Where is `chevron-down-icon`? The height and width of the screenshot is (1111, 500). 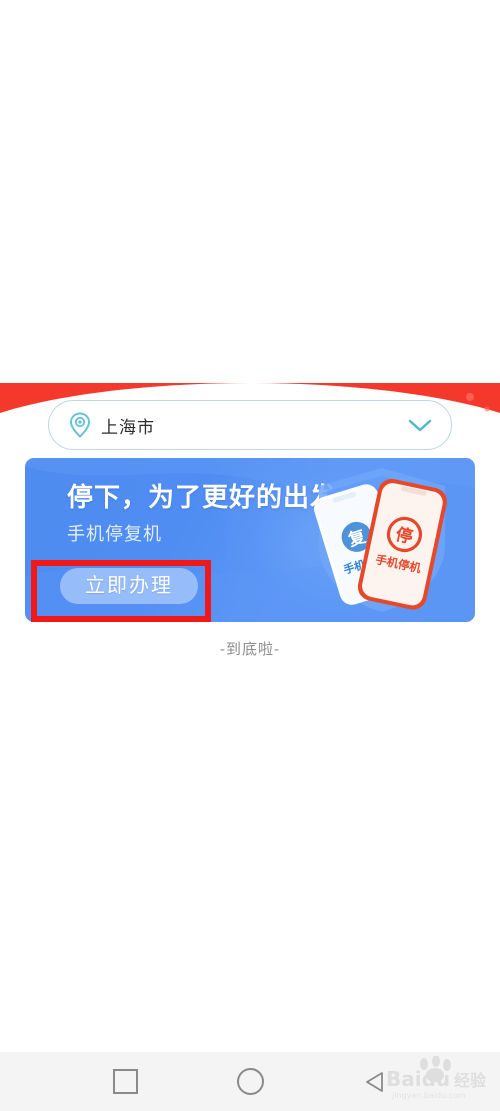
chevron-down-icon is located at coordinates (420, 425).